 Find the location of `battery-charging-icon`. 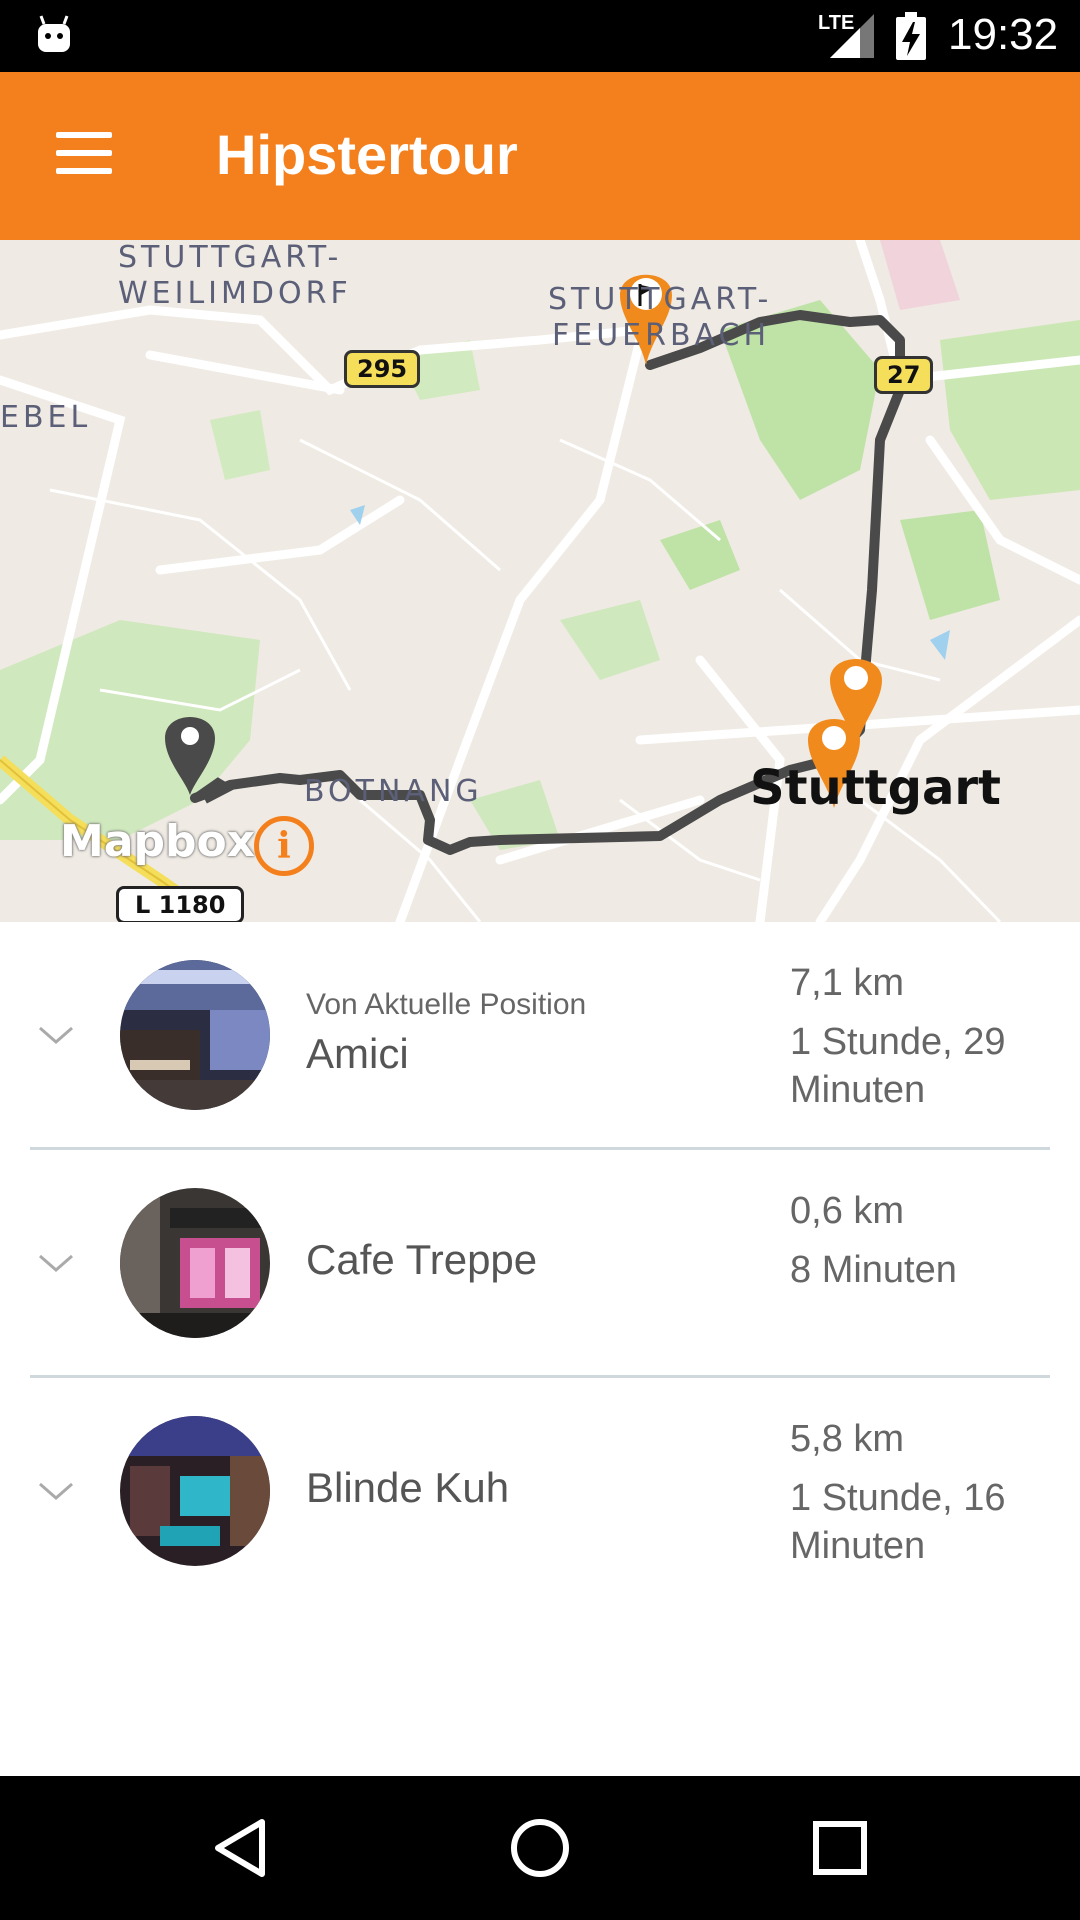

battery-charging-icon is located at coordinates (911, 36).